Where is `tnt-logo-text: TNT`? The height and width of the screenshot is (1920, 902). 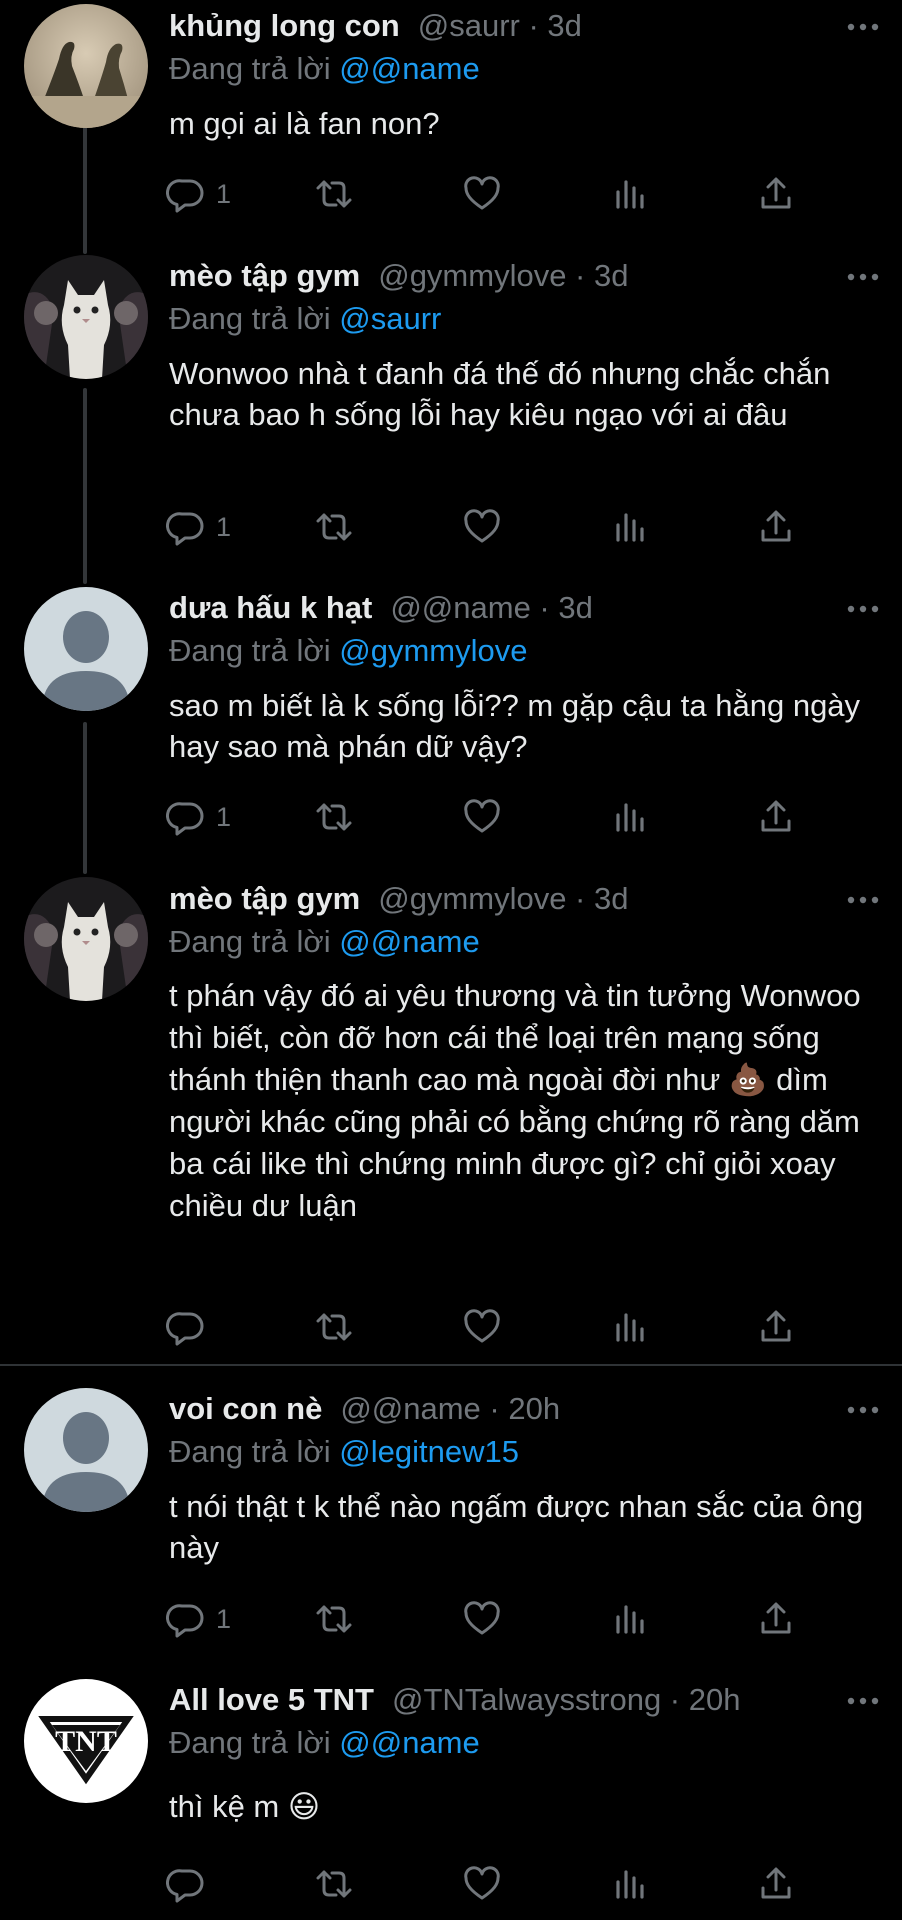
tnt-logo-text: TNT is located at coordinates (86, 1741).